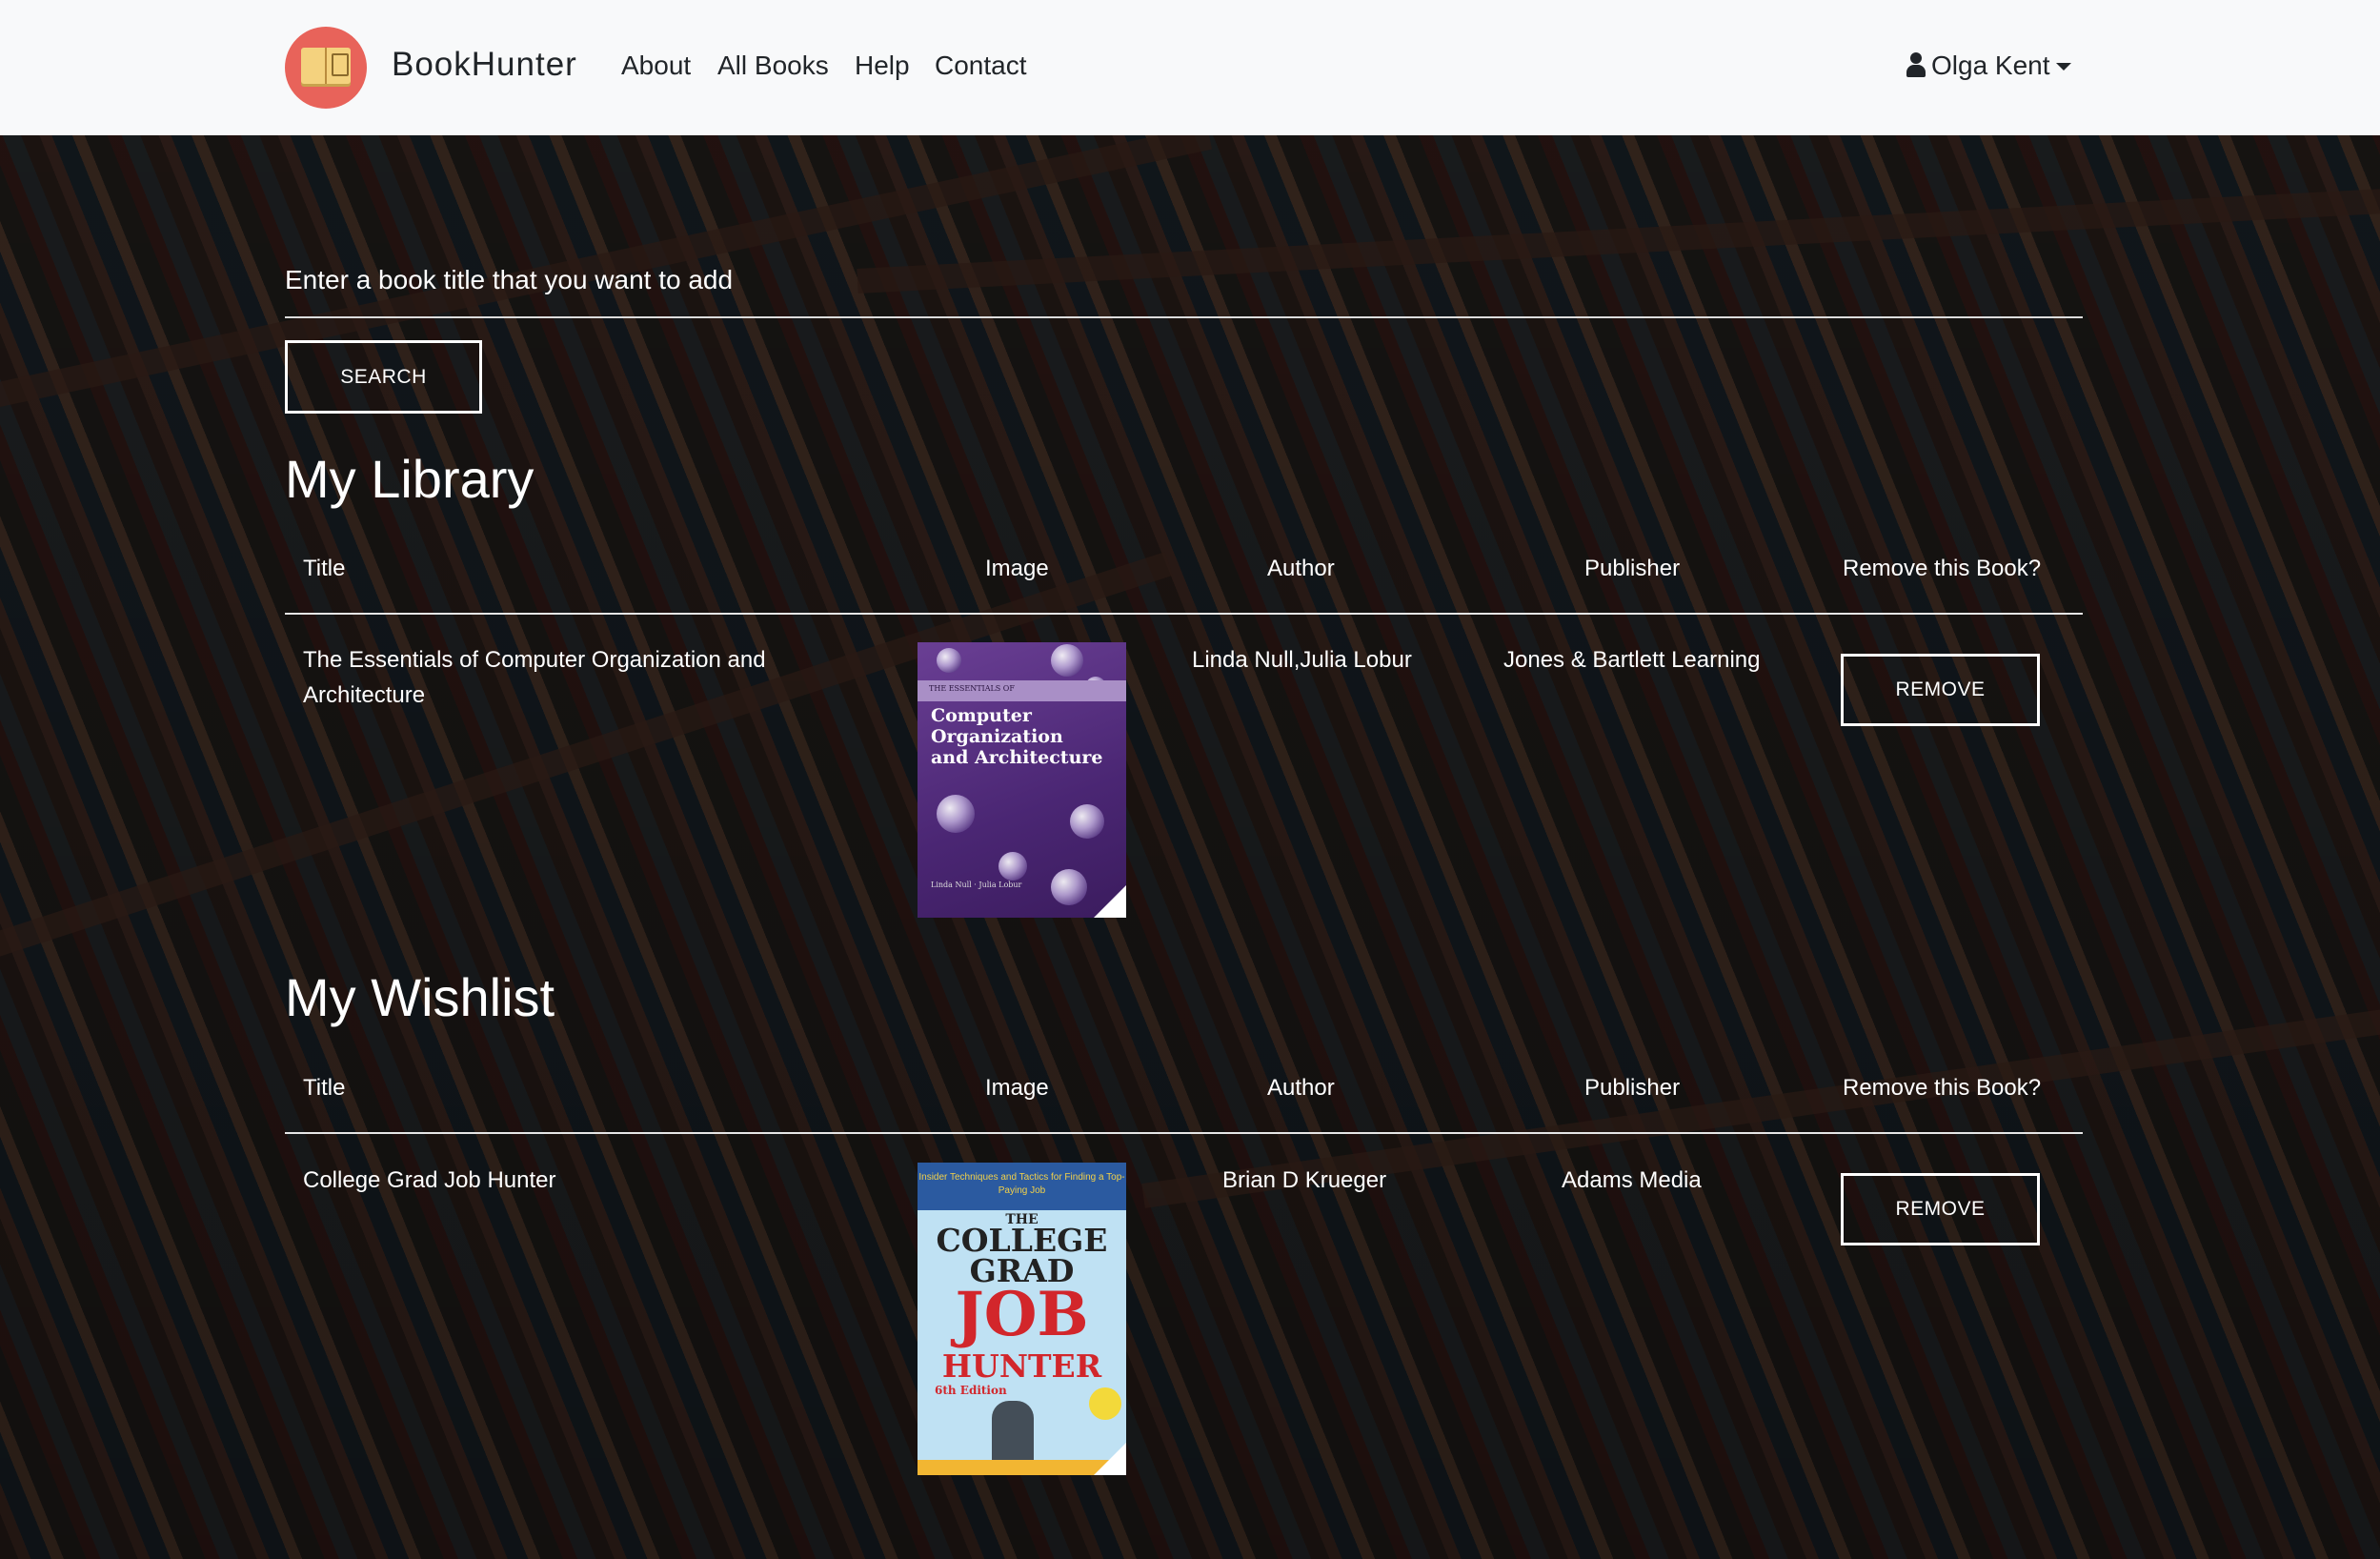  What do you see at coordinates (882, 66) in the screenshot?
I see `nav-link-help: Help` at bounding box center [882, 66].